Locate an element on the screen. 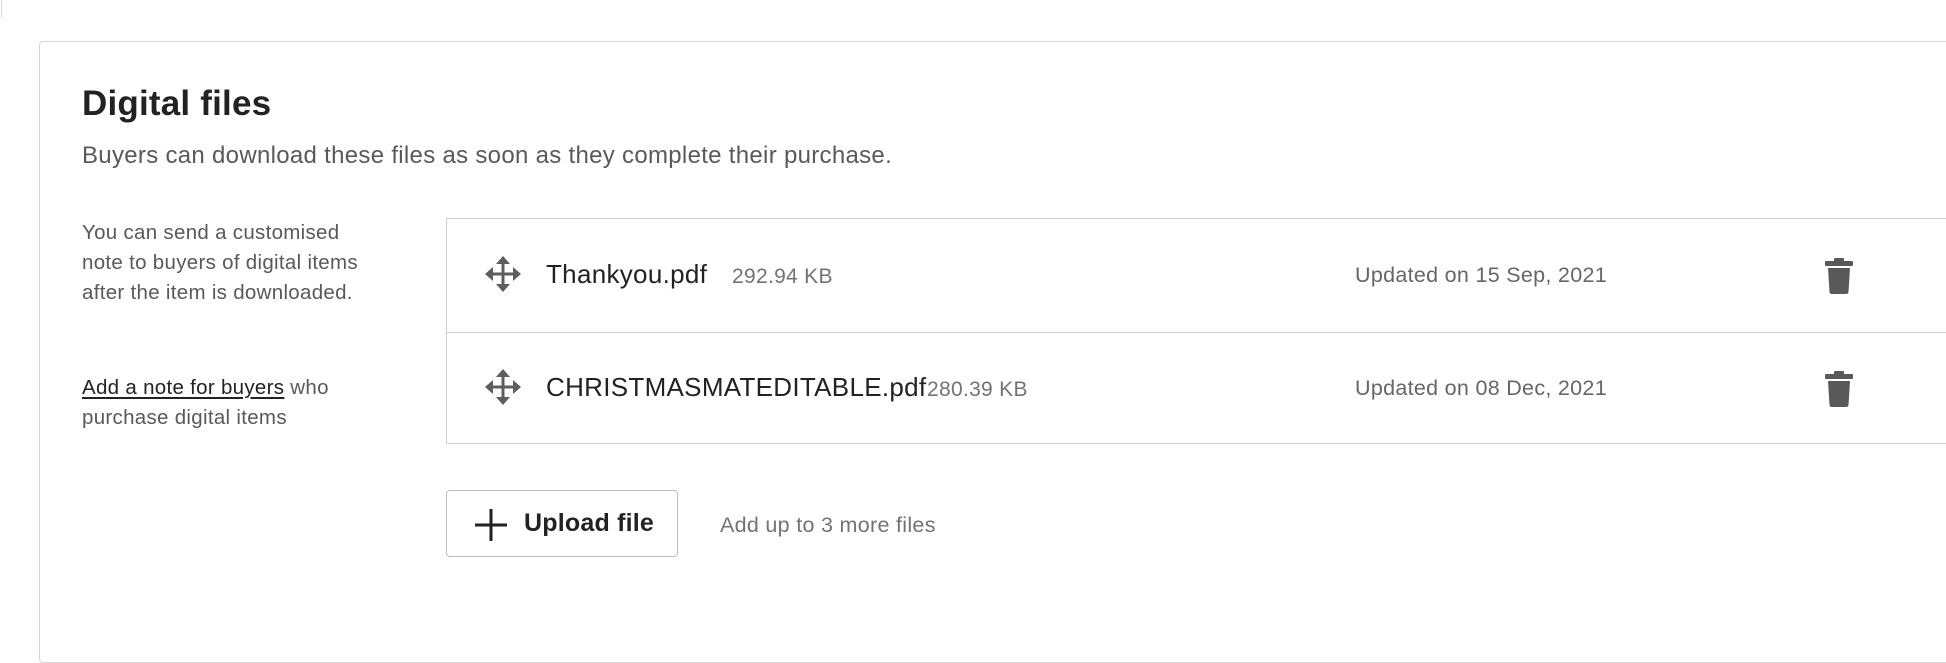 This screenshot has height=663, width=1946. page-edge-divider is located at coordinates (1, 9).